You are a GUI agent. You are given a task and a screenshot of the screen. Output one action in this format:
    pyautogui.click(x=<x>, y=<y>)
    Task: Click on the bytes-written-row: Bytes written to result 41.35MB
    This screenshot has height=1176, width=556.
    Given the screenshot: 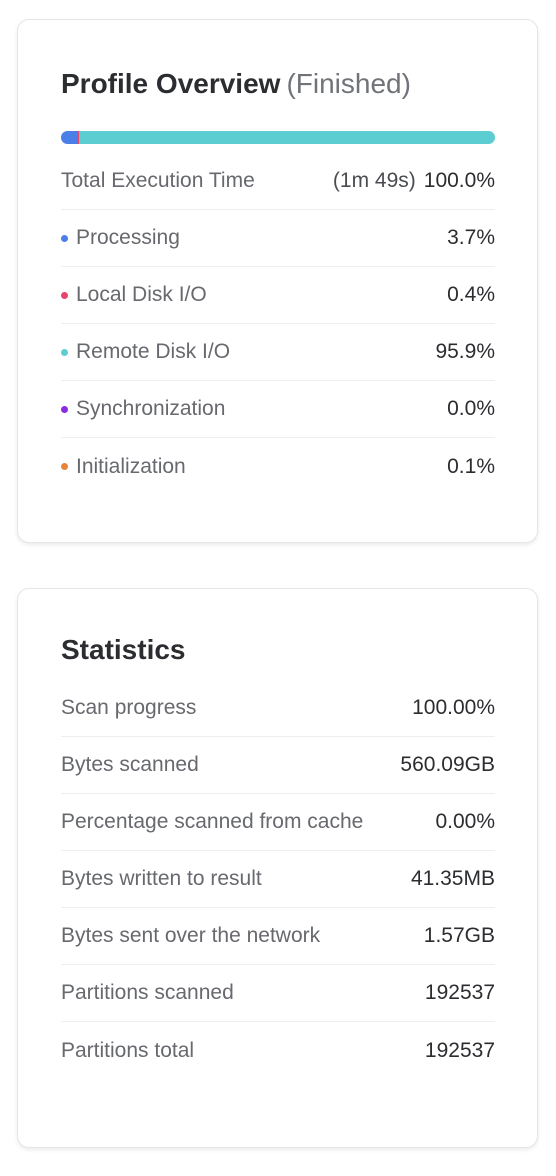 What is the action you would take?
    pyautogui.click(x=278, y=879)
    